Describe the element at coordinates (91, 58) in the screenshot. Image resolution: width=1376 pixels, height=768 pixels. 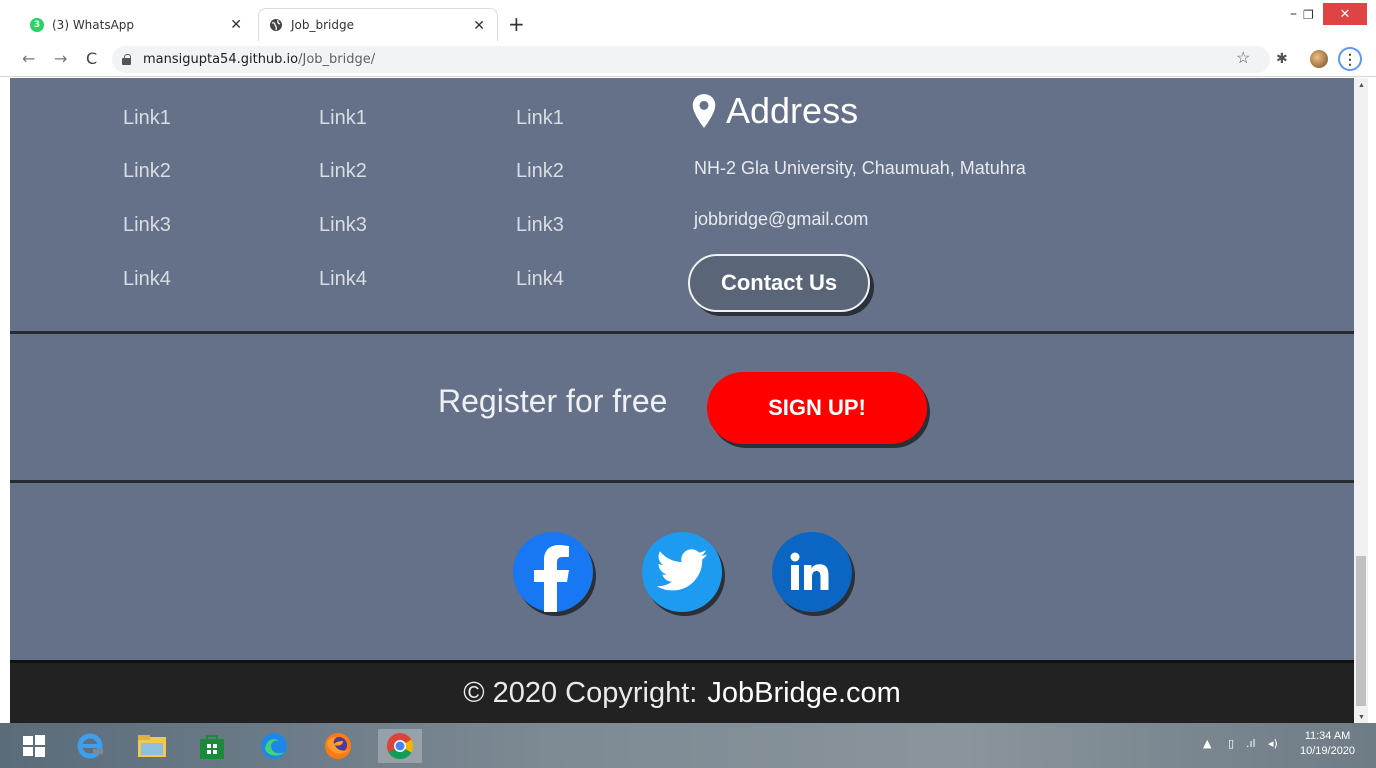
I see `reload-button: C` at that location.